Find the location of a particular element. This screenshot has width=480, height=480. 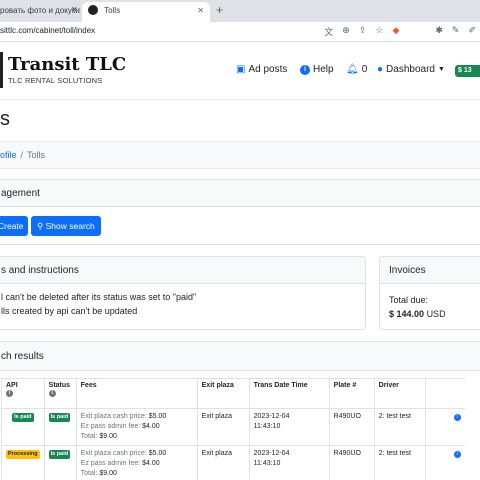

nav-dashboard-dropdown: ● Dashboard ▼ is located at coordinates (411, 69).